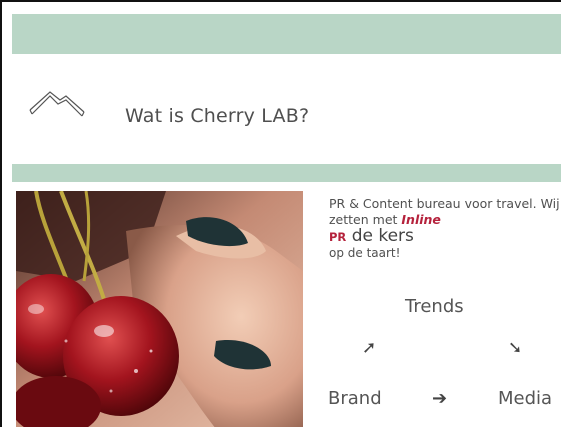 The height and width of the screenshot is (427, 561). Describe the element at coordinates (338, 237) in the screenshot. I see `pr-word: PR` at that location.